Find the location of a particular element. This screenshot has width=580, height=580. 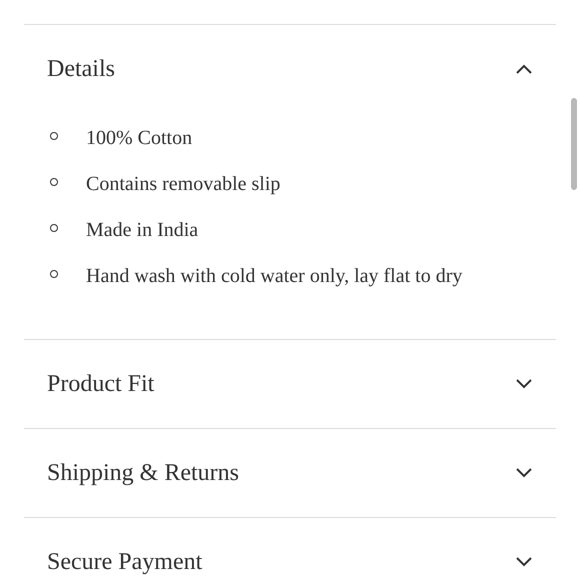

list-item-text: Made in India is located at coordinates (142, 230).